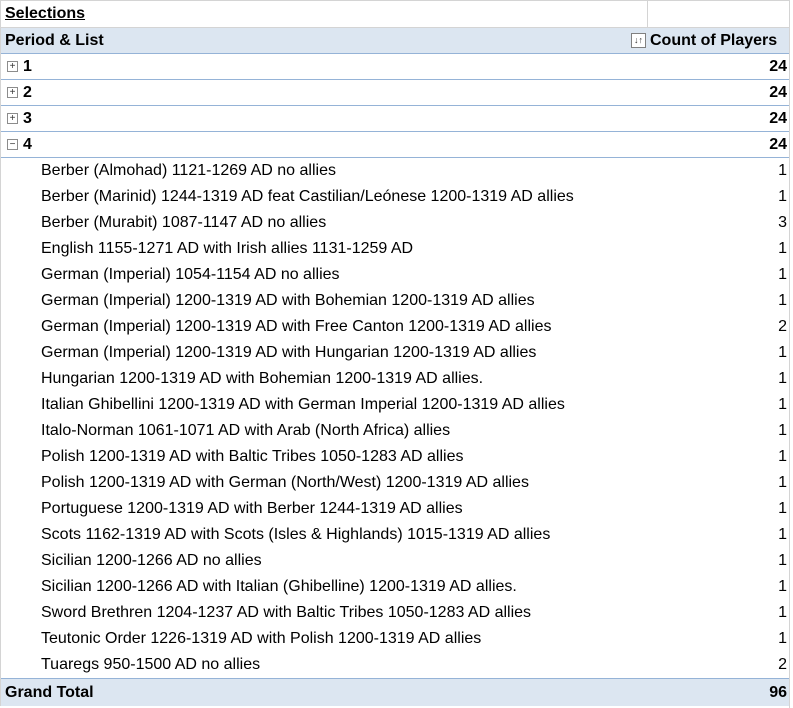 Image resolution: width=793 pixels, height=708 pixels. I want to click on title-cell: Selections, so click(324, 14).